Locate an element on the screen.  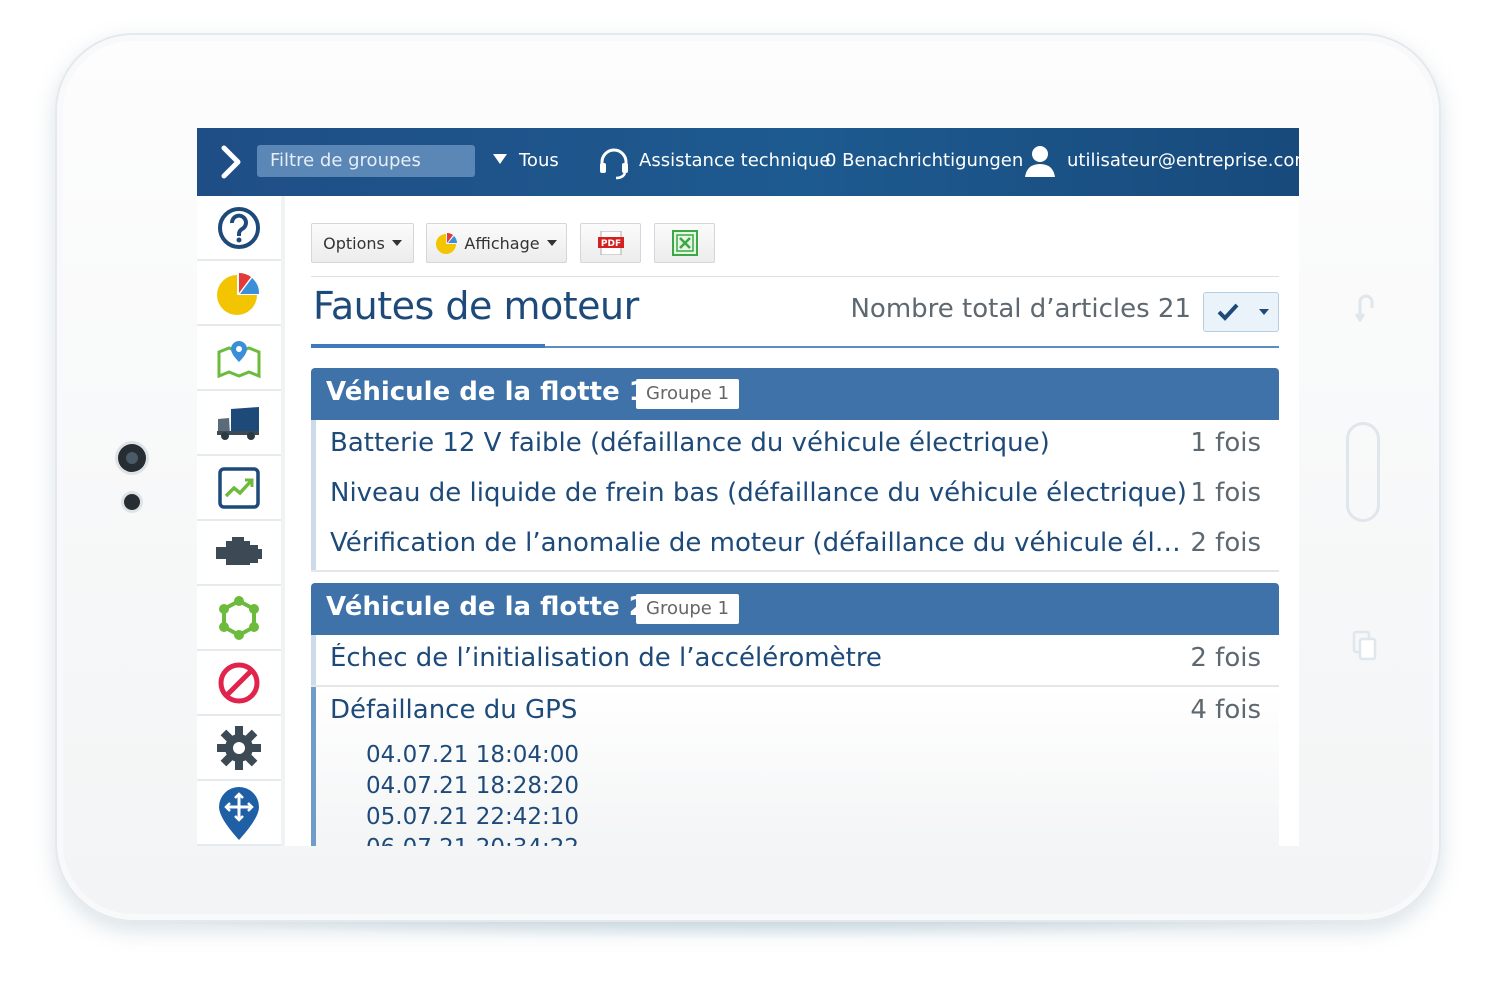
sidebar-item-restrictions is located at coordinates (239, 683).